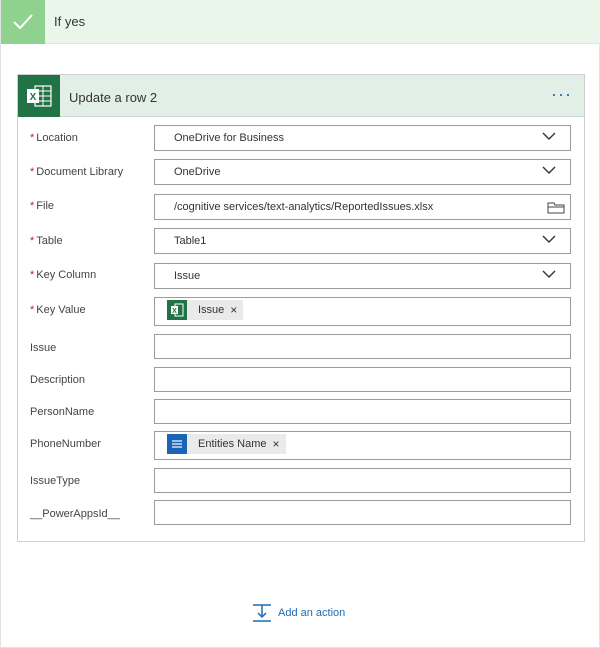 The width and height of the screenshot is (600, 648). I want to click on issue-type-input, so click(362, 480).